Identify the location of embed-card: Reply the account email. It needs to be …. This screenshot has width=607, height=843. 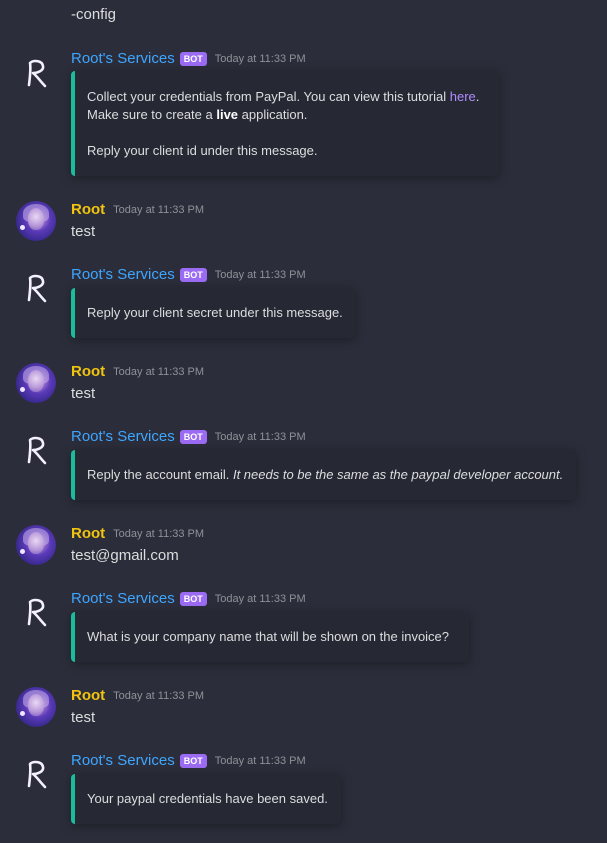
(323, 475).